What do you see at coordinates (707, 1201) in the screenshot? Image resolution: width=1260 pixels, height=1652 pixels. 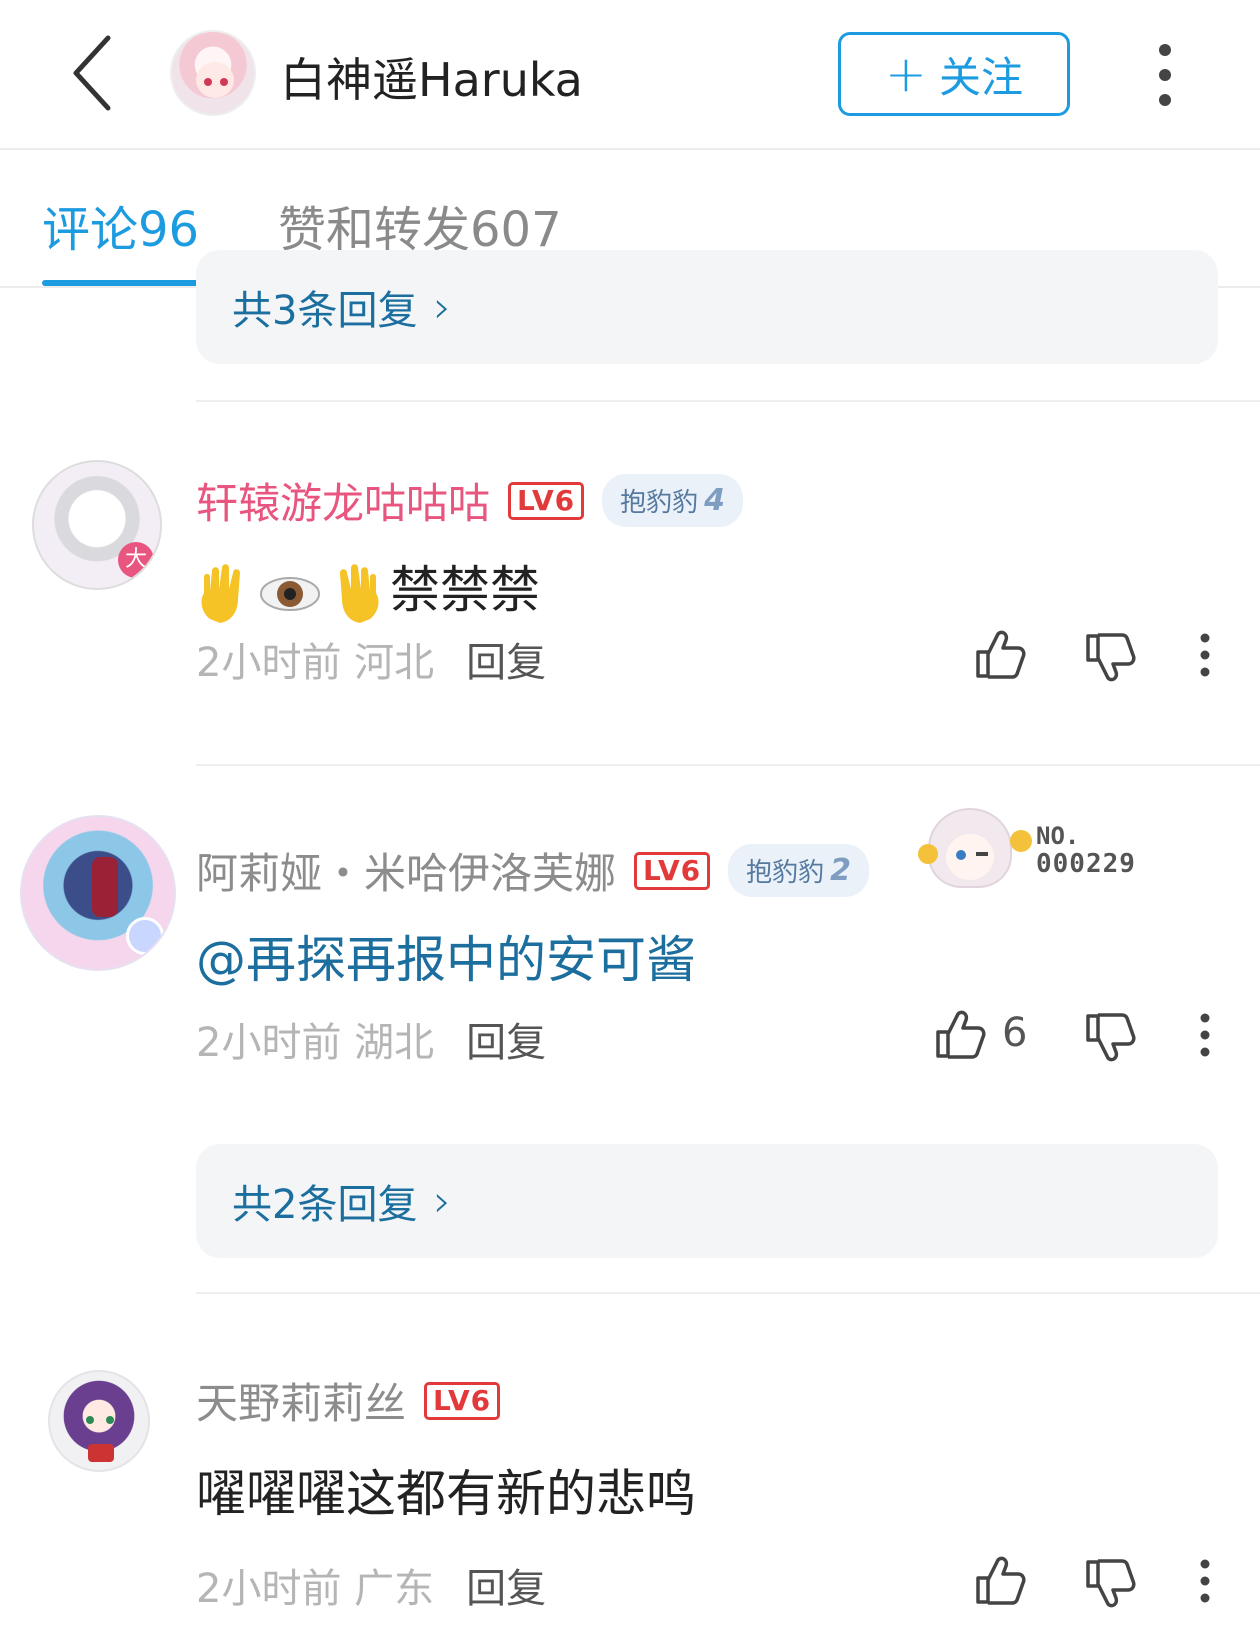 I see `view-replies-button: 共2条回复 ›` at bounding box center [707, 1201].